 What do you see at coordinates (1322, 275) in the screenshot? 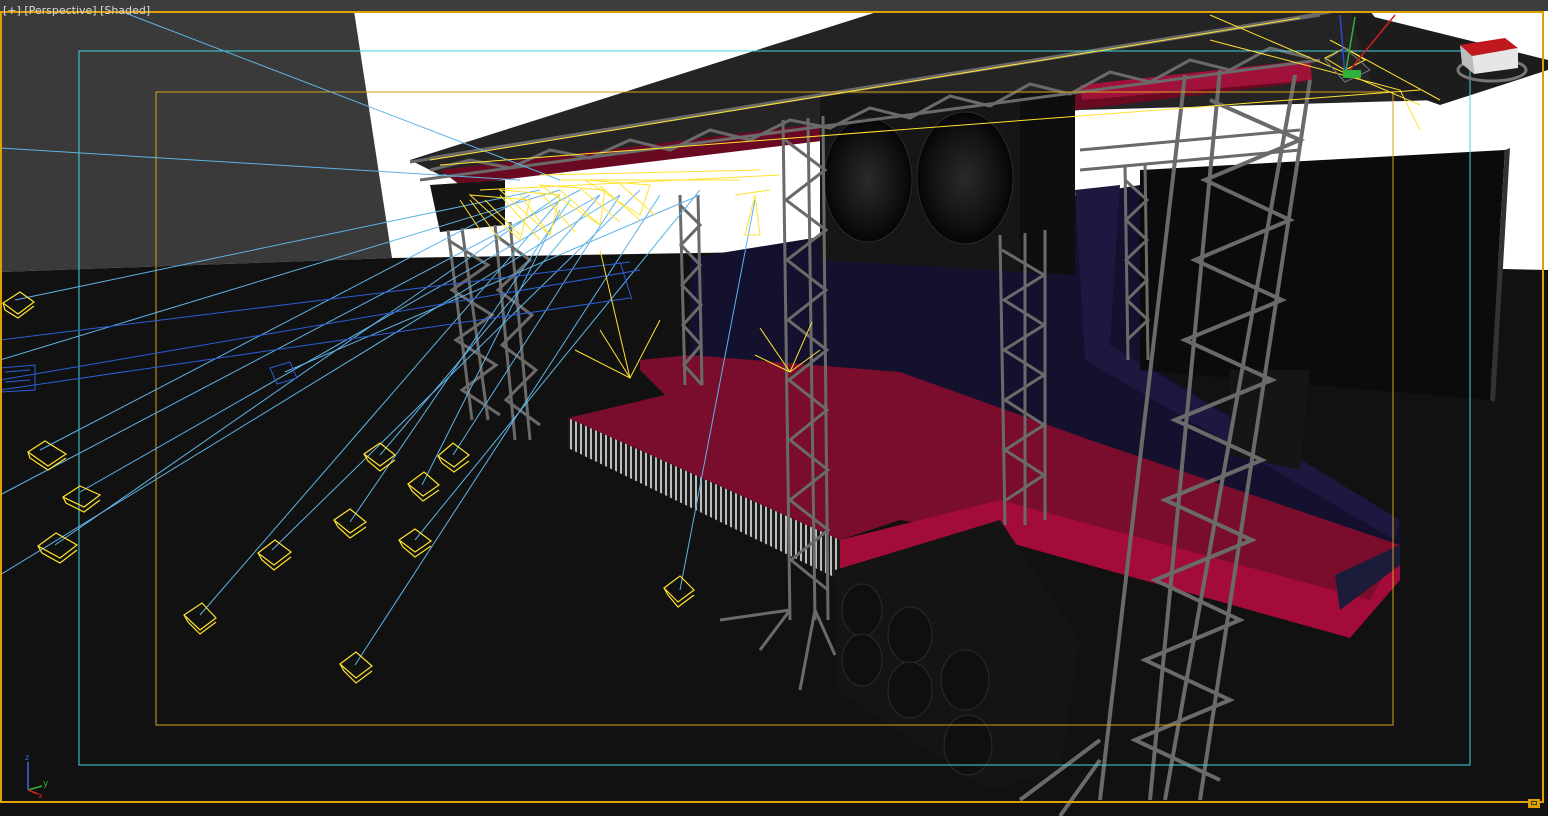
I see `led-screen` at bounding box center [1322, 275].